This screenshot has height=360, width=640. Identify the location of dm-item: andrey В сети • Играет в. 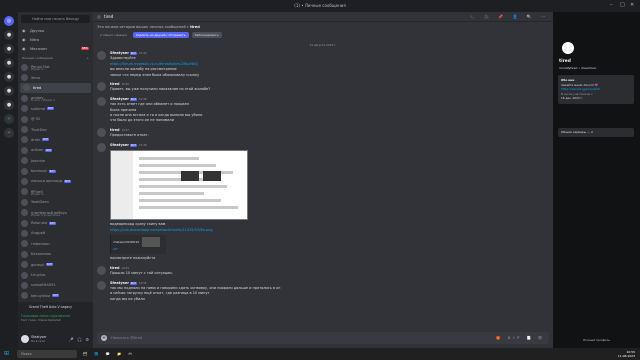
(55, 98).